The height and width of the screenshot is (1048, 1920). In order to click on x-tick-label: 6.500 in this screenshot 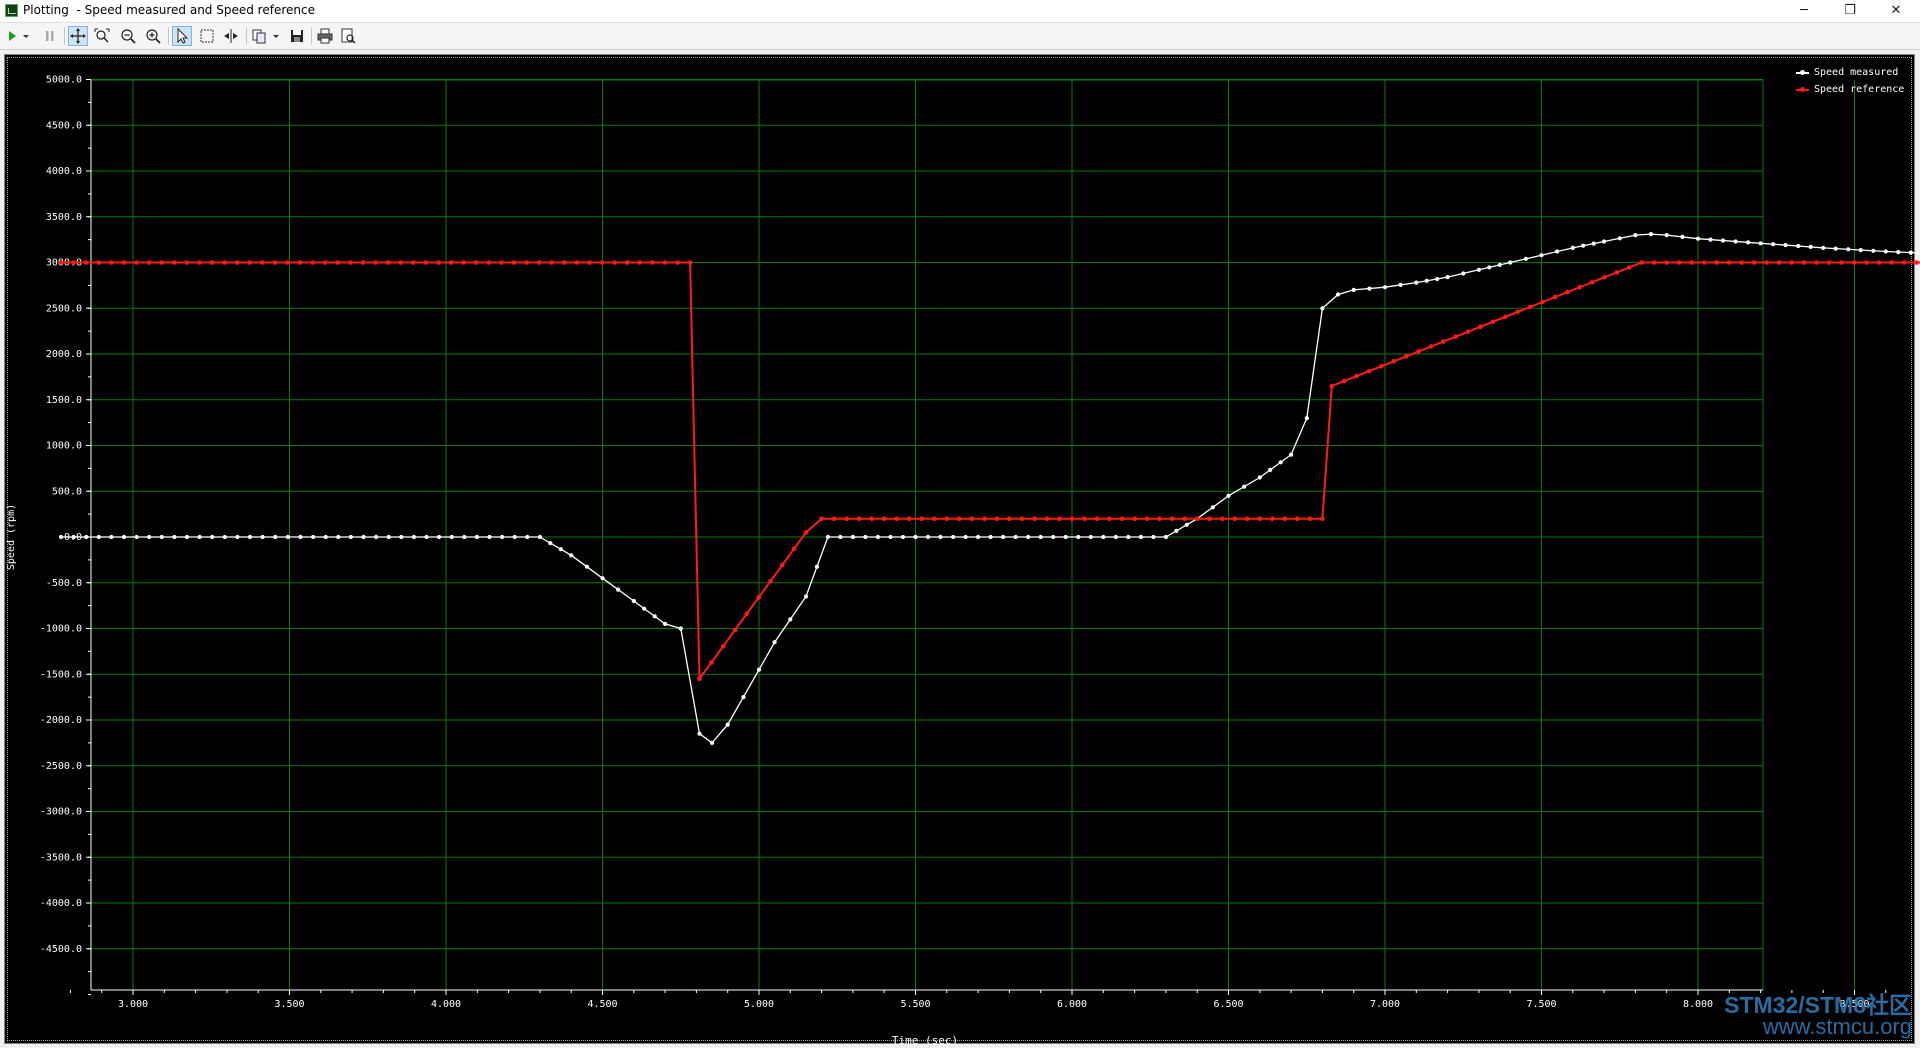, I will do `click(1228, 1004)`.